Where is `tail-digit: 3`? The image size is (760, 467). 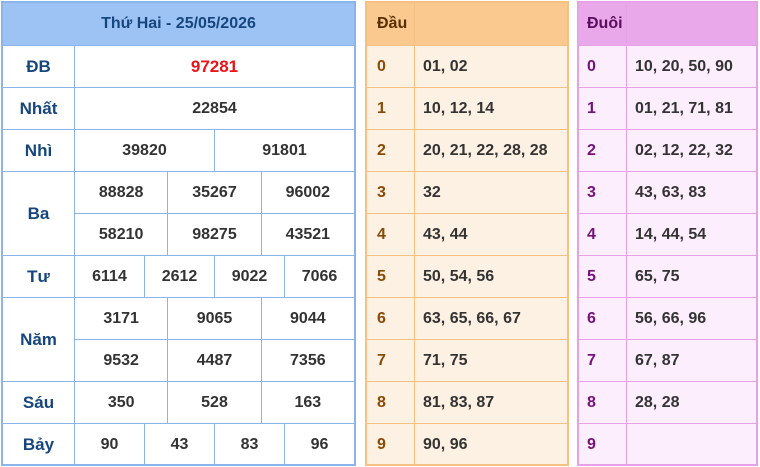
tail-digit: 3 is located at coordinates (603, 192).